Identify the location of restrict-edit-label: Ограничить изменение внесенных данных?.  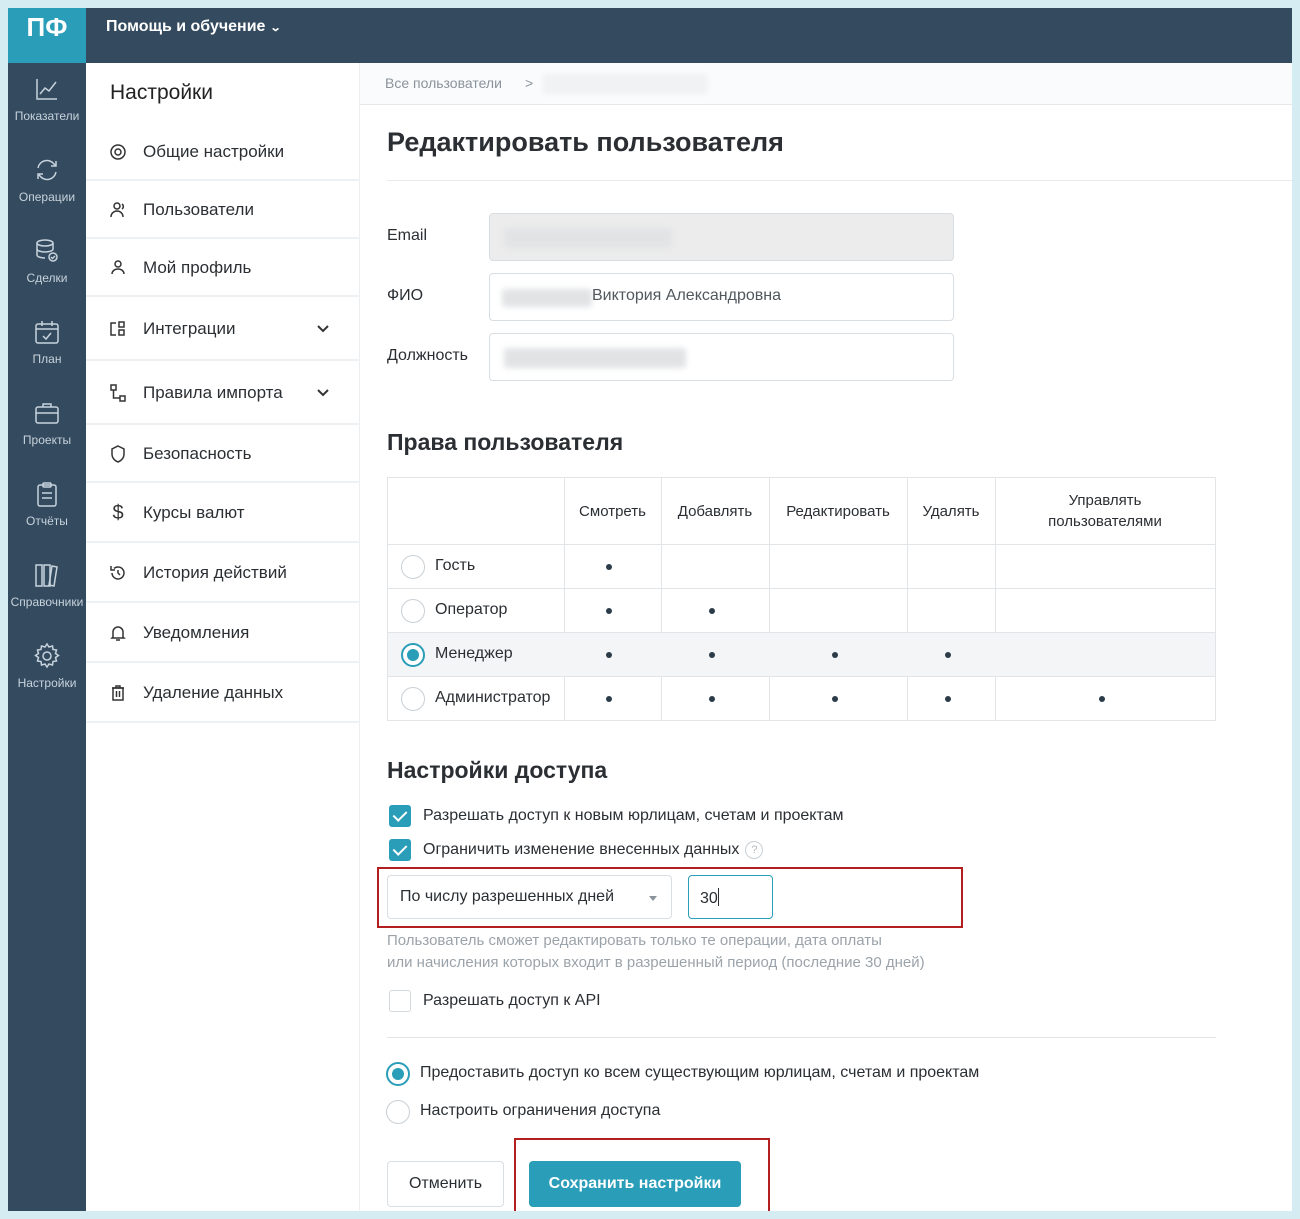
(593, 850).